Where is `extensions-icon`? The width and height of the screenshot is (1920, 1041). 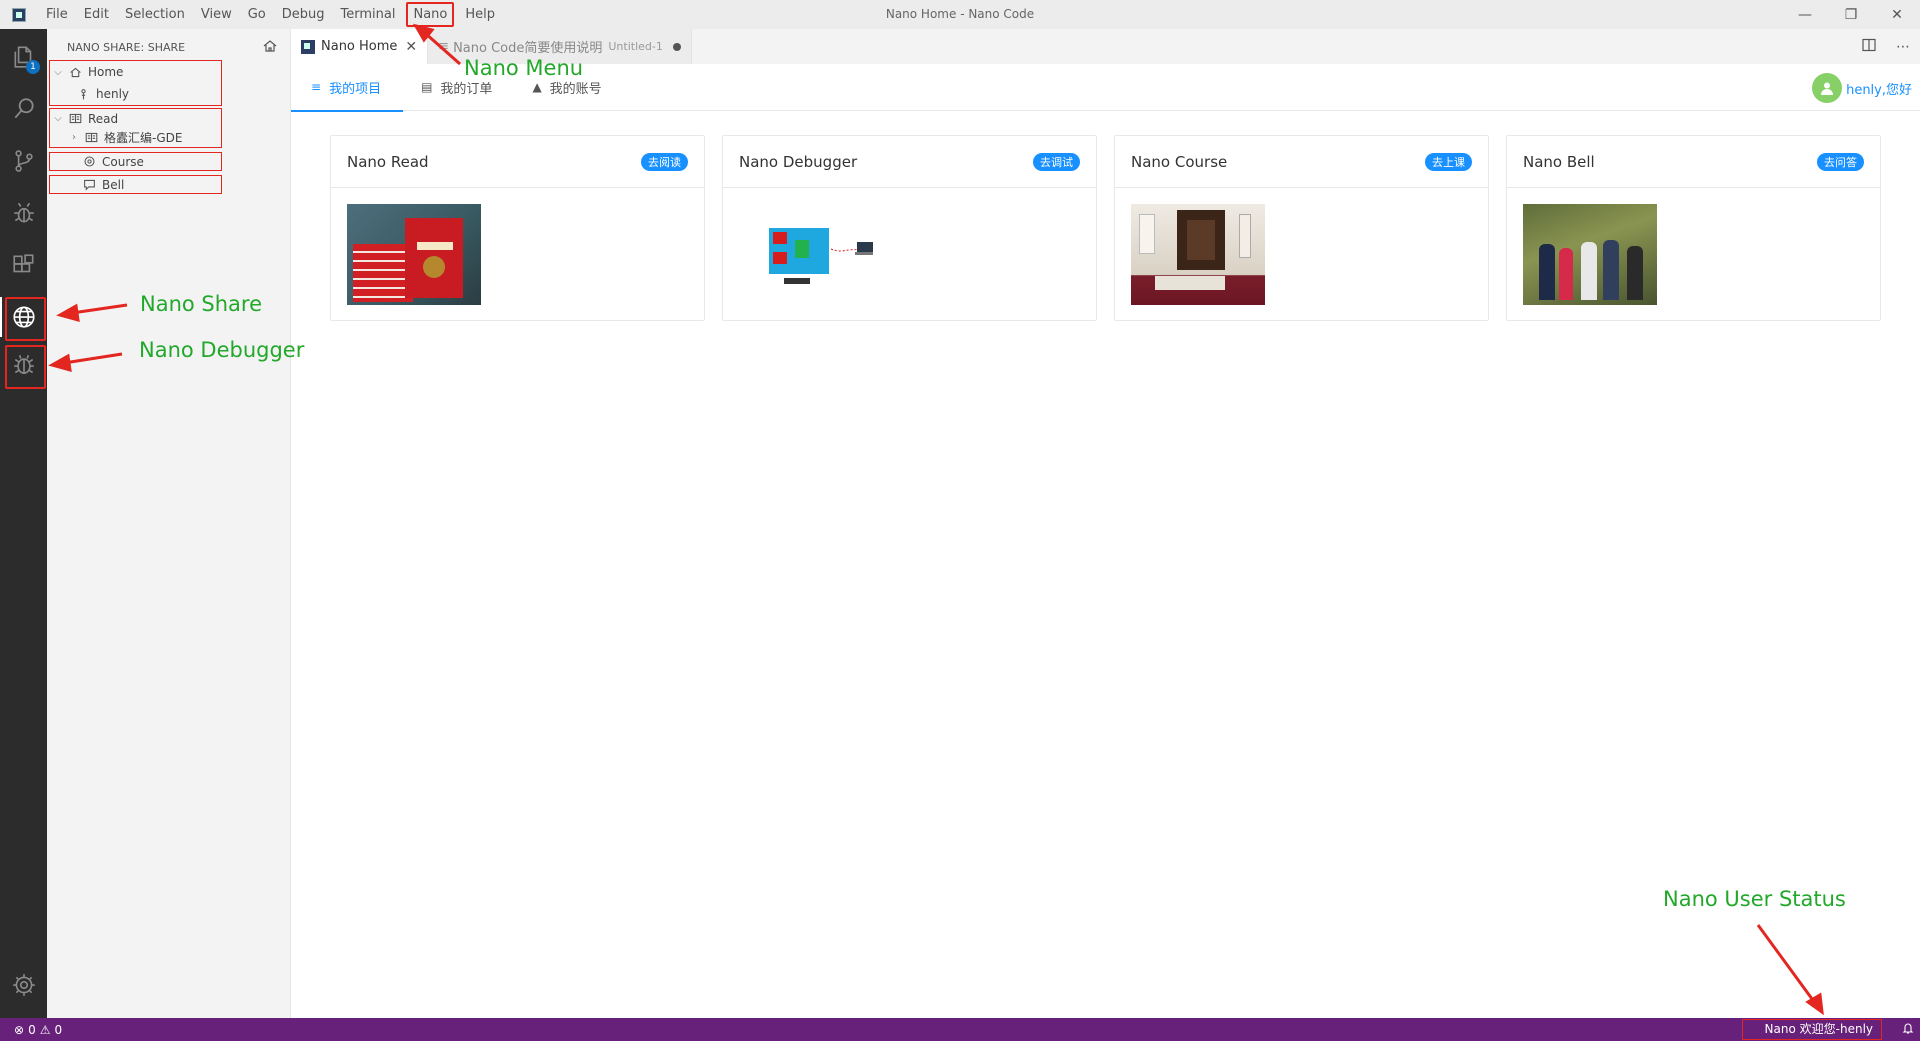
extensions-icon is located at coordinates (22, 263).